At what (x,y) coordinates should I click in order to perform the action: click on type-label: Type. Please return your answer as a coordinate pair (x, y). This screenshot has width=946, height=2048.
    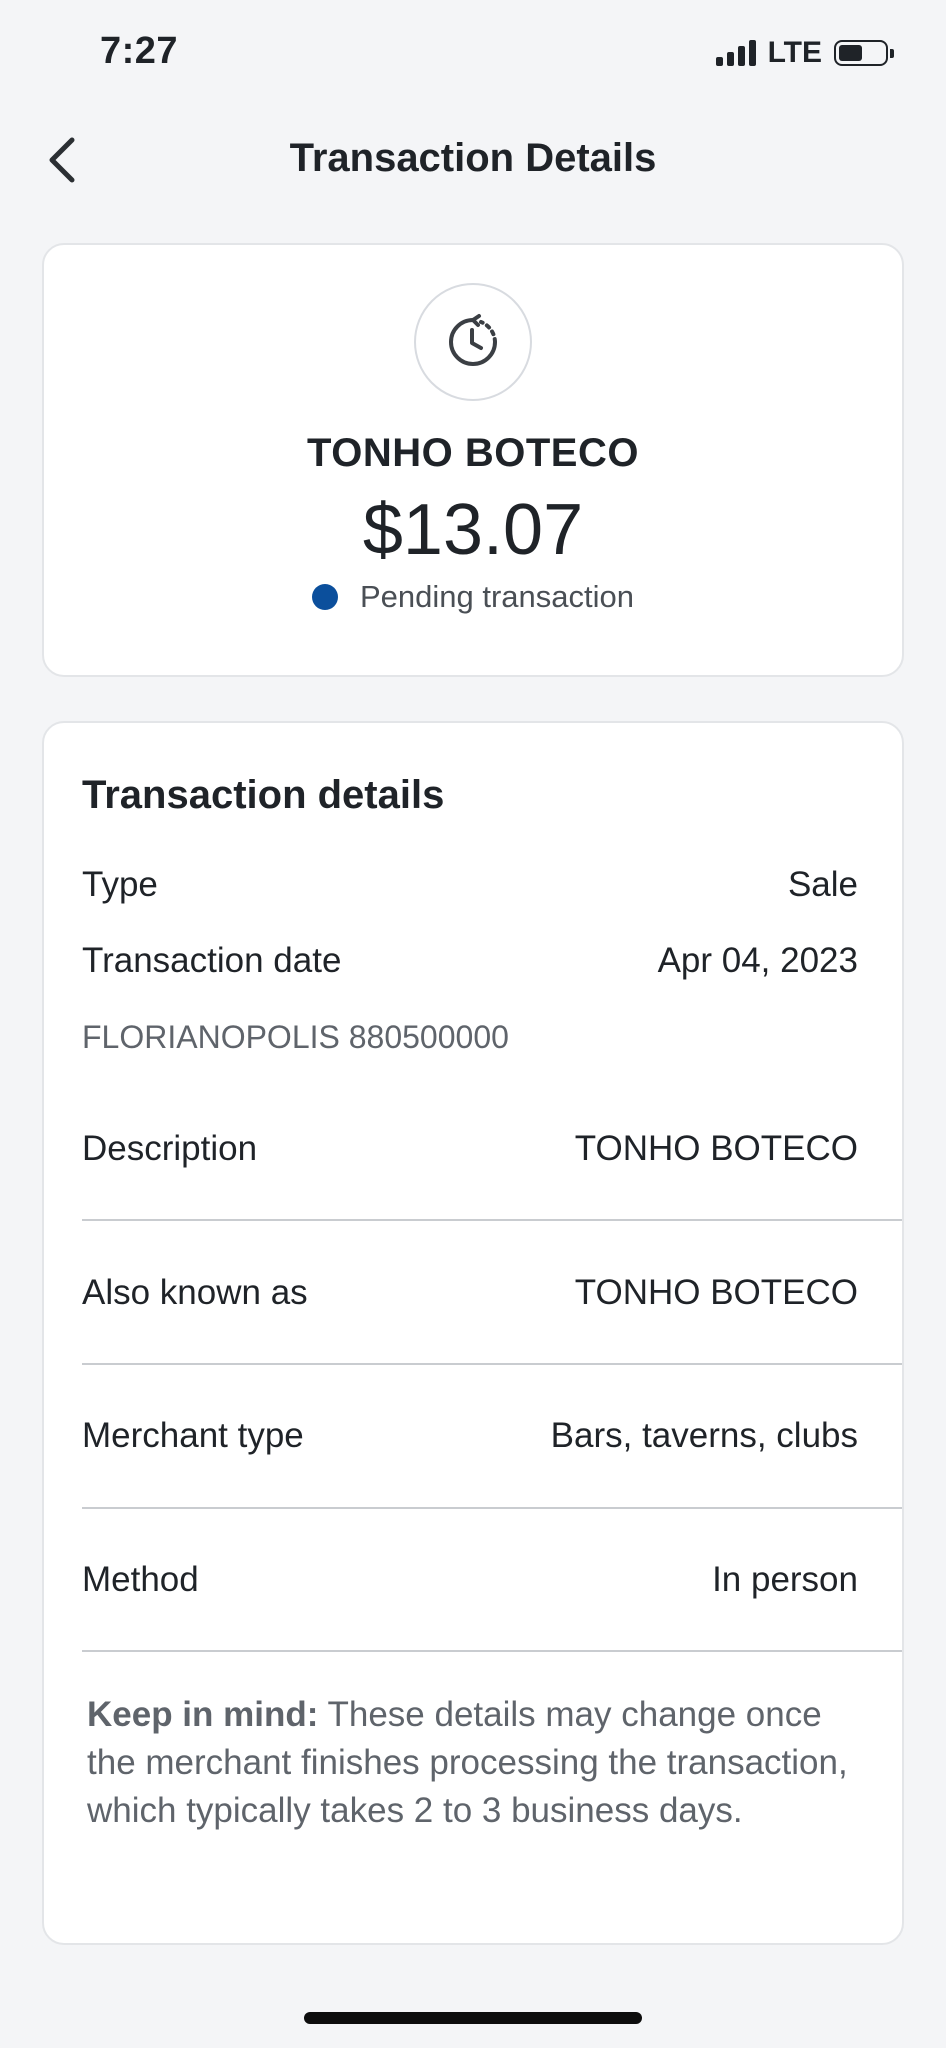
    Looking at the image, I should click on (120, 884).